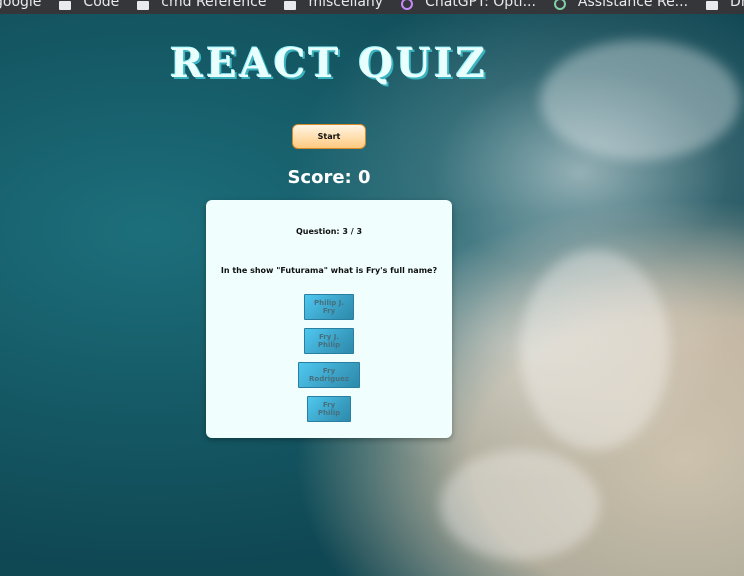 This screenshot has width=744, height=576. I want to click on question-number: Question: 3 / 3, so click(329, 231).